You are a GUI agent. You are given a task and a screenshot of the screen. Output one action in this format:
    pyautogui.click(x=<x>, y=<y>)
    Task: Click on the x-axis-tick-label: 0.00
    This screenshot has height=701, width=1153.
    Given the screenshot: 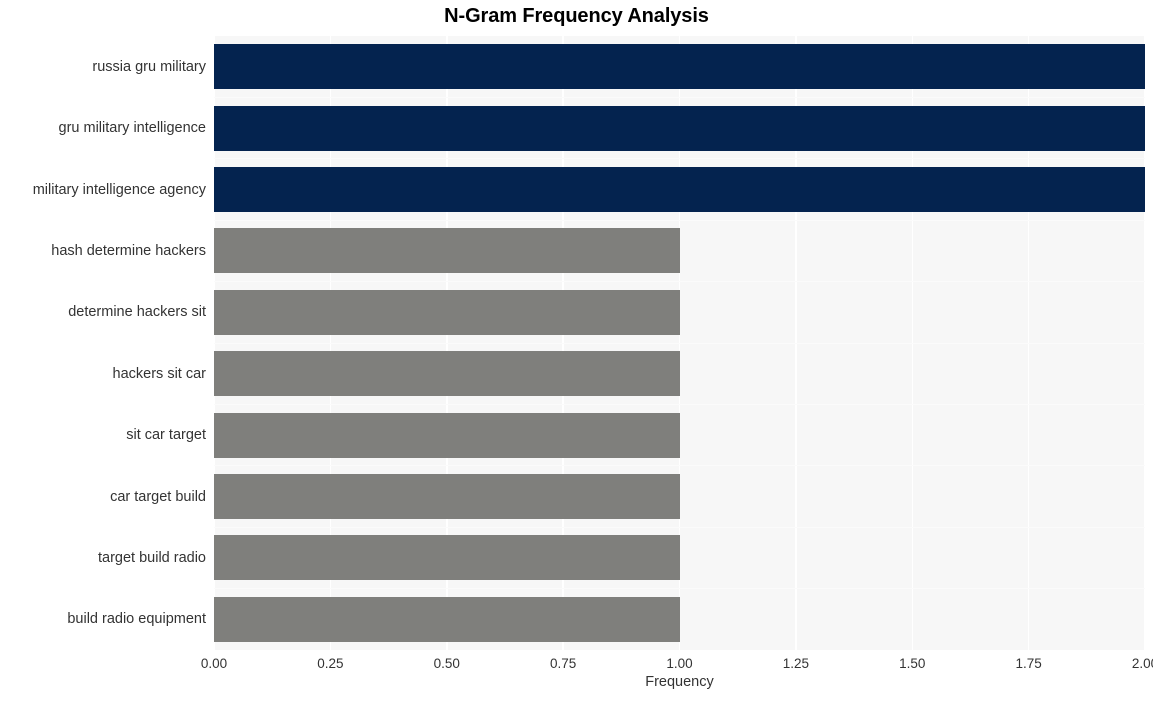 What is the action you would take?
    pyautogui.click(x=214, y=663)
    